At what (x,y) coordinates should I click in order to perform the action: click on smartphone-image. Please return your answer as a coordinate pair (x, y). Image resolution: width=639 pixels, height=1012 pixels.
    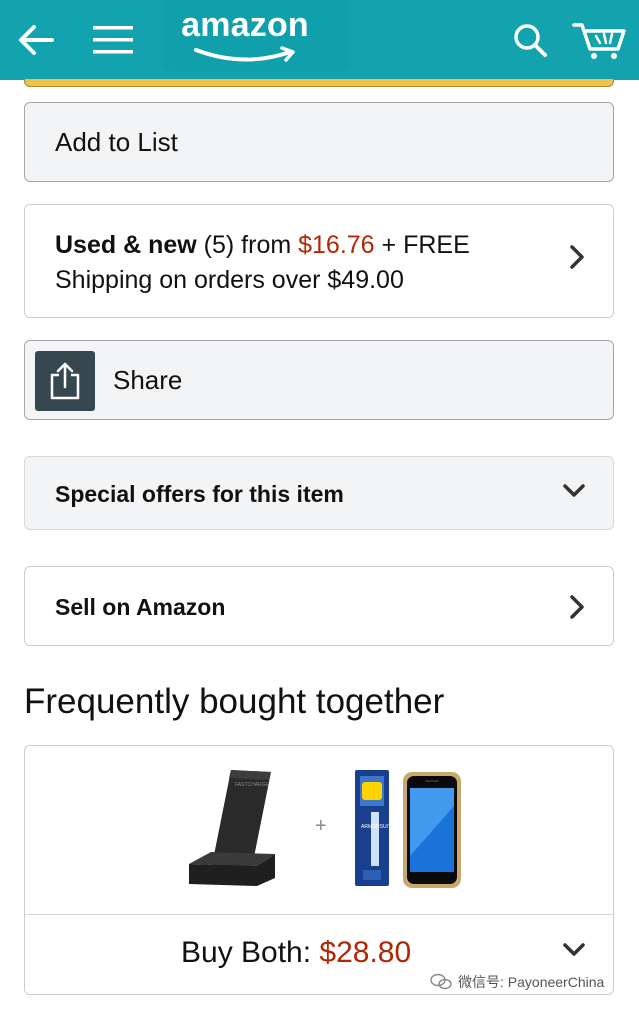
    Looking at the image, I should click on (432, 830).